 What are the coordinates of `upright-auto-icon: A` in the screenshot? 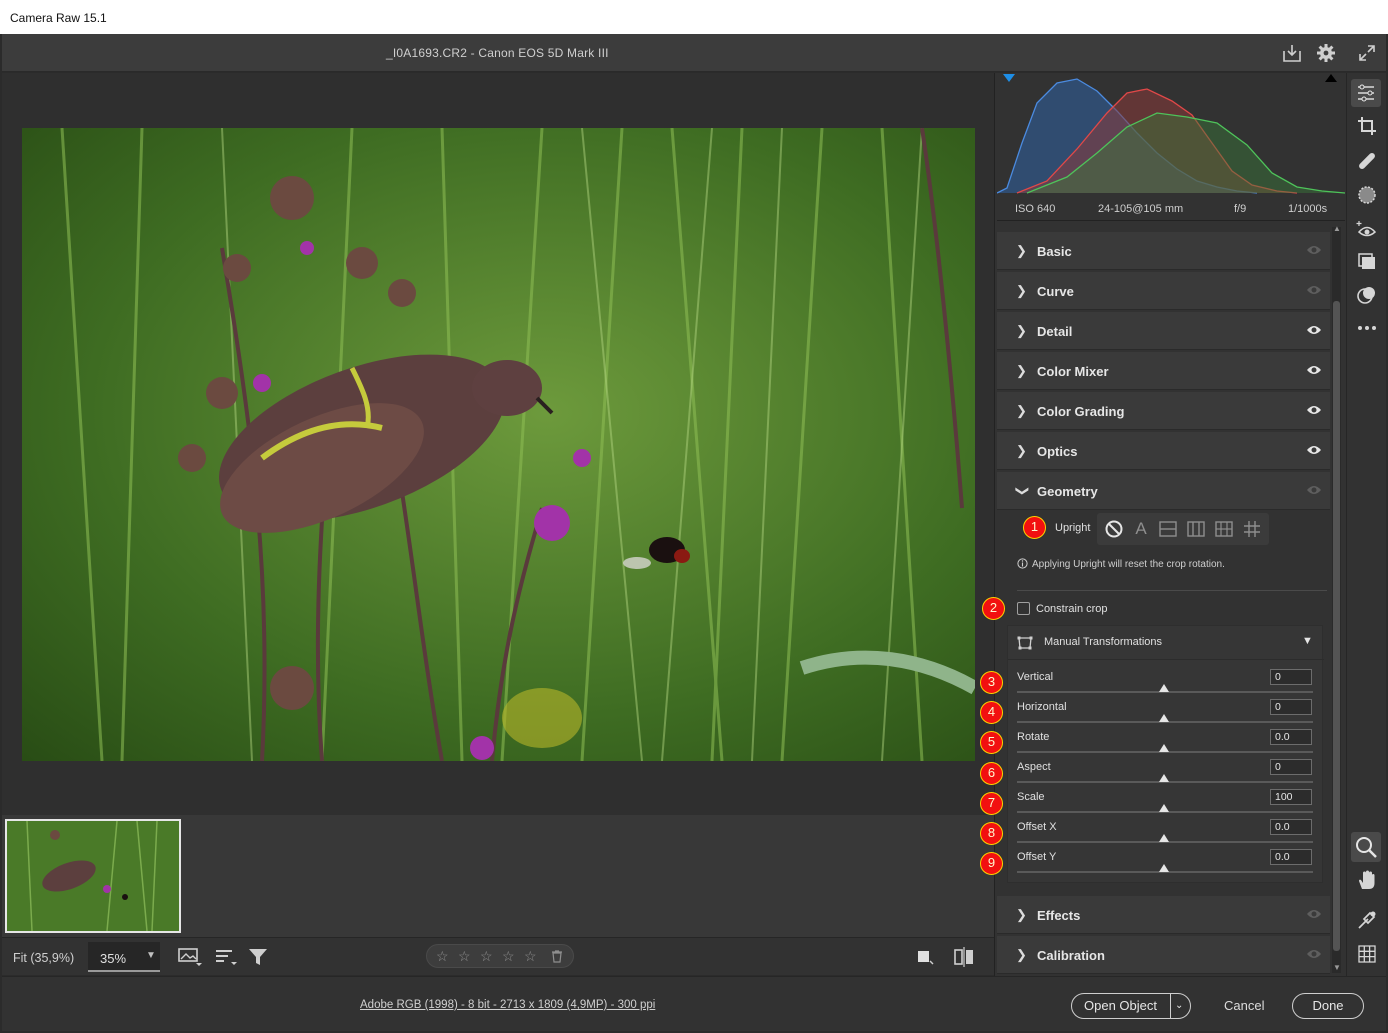 It's located at (1141, 529).